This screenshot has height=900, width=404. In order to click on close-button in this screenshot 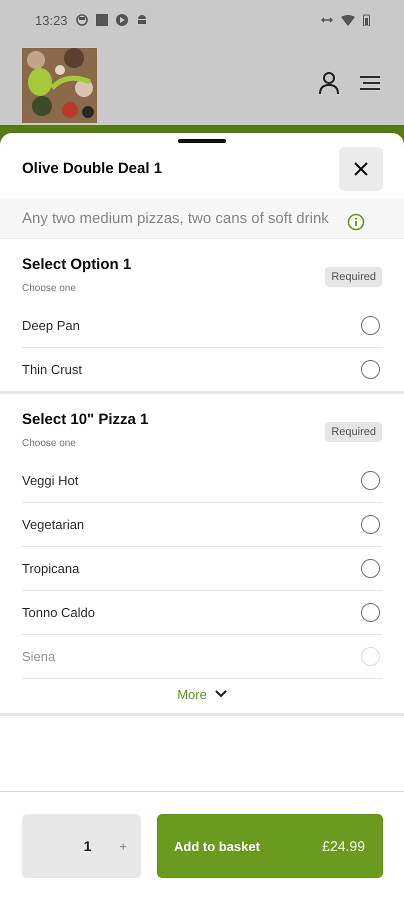, I will do `click(361, 168)`.